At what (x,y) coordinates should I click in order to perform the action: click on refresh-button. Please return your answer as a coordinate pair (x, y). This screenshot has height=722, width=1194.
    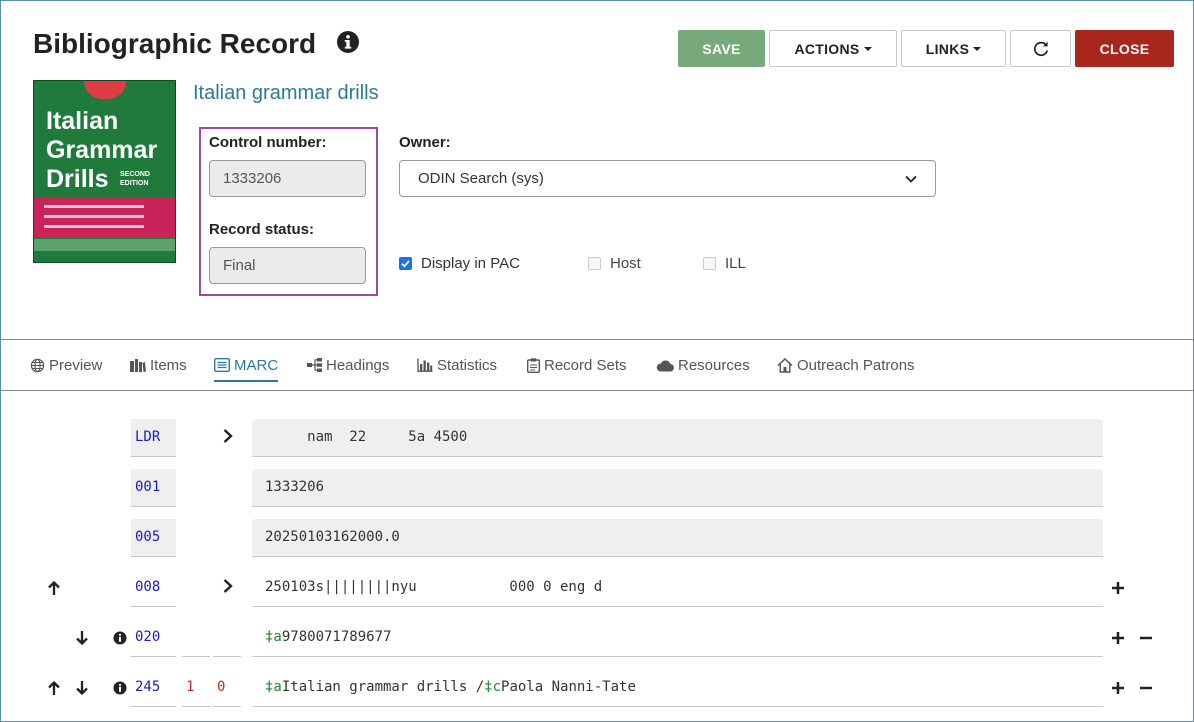
    Looking at the image, I should click on (1040, 48).